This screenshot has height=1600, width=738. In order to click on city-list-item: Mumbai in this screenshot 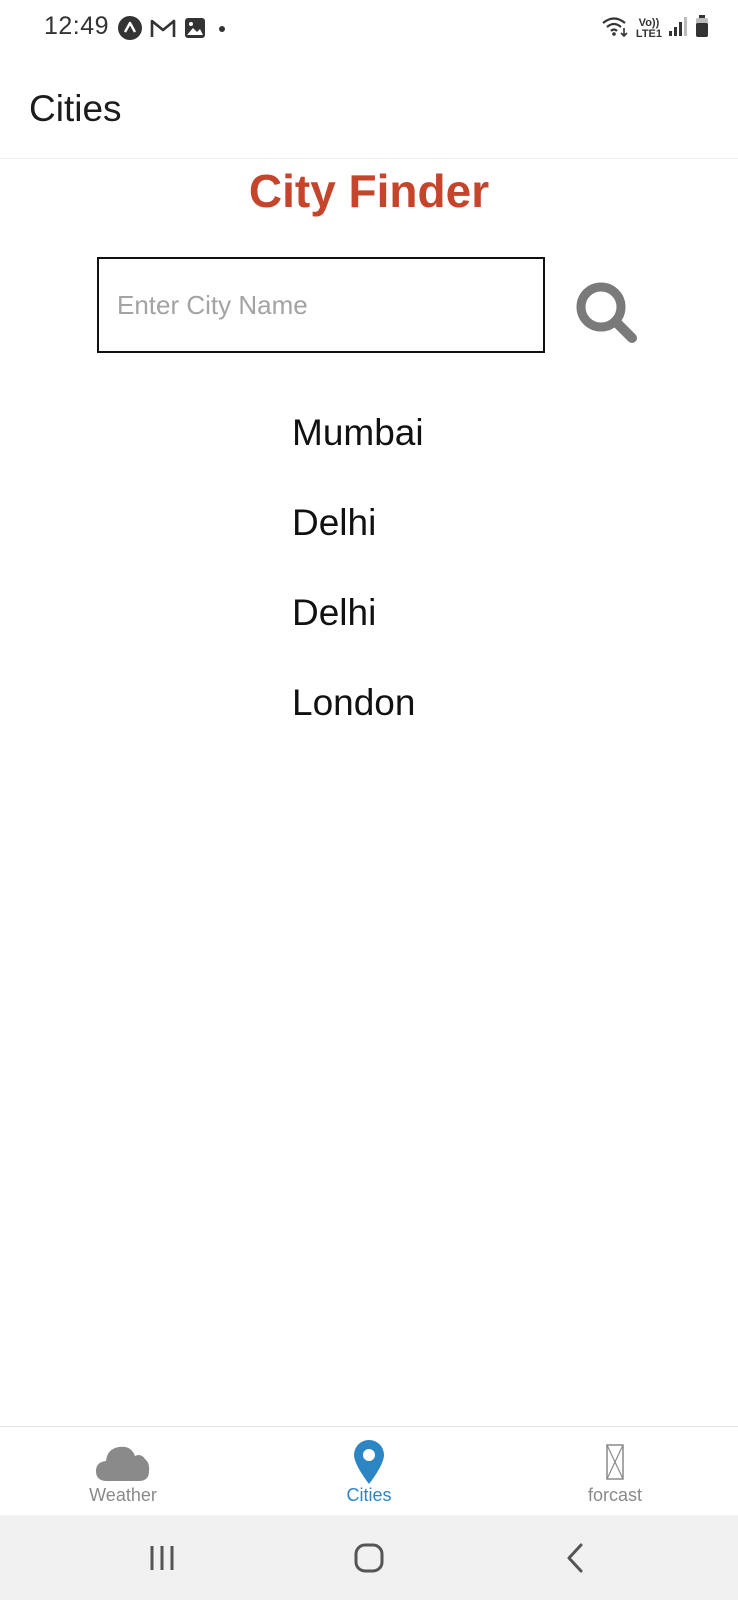, I will do `click(358, 449)`.